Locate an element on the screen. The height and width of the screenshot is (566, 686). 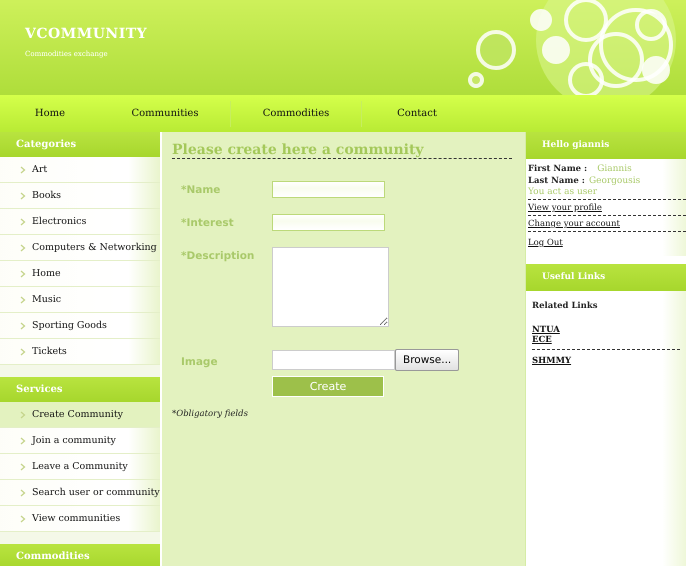
nav-link: Communities is located at coordinates (165, 113).